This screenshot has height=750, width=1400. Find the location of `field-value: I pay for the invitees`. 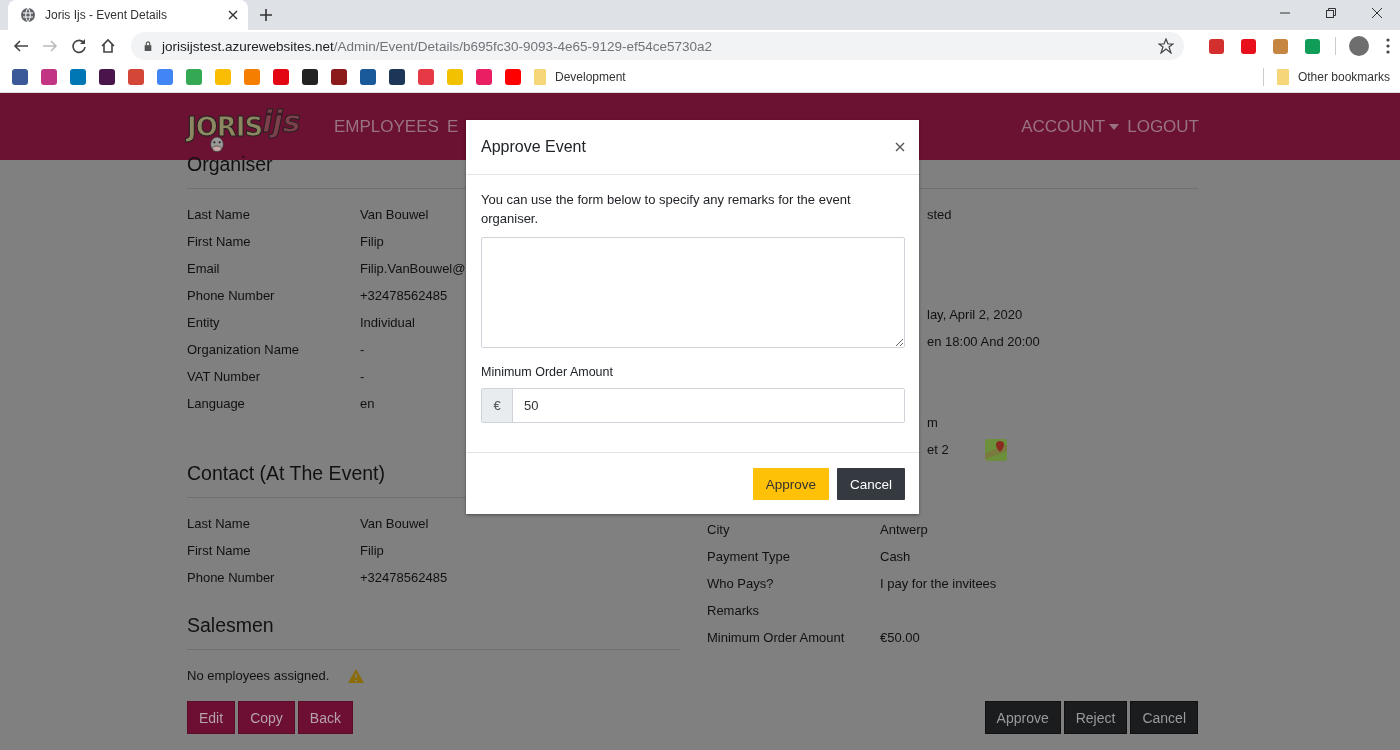

field-value: I pay for the invitees is located at coordinates (938, 583).